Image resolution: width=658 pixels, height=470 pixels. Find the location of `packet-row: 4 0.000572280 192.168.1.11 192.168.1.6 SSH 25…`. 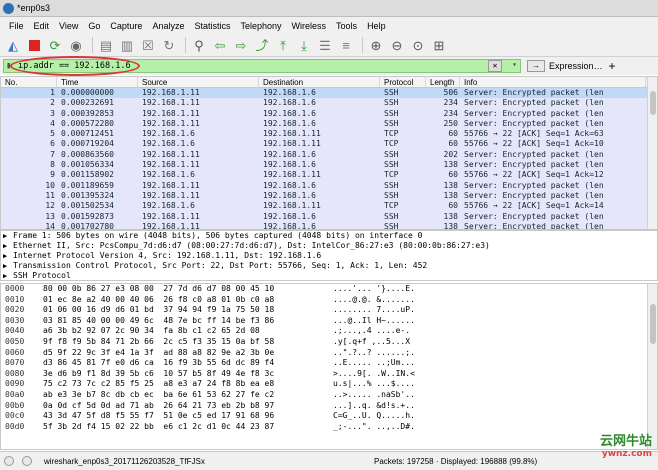

packet-row: 4 0.000572280 192.168.1.11 192.168.1.6 SSH 25… is located at coordinates (329, 124).